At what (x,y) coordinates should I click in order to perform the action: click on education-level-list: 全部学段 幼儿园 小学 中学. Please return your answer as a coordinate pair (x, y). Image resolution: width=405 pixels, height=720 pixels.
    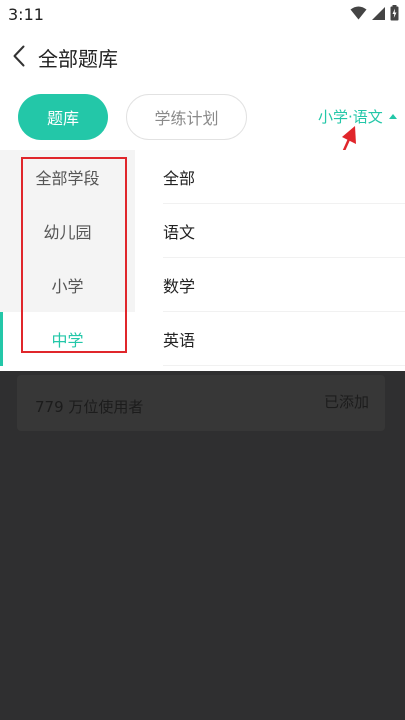
    Looking at the image, I should click on (67, 258).